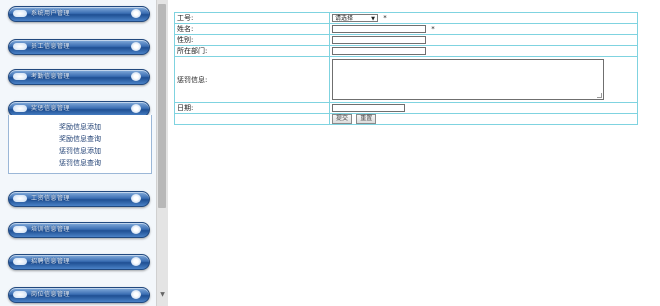 This screenshot has width=660, height=306. Describe the element at coordinates (252, 29) in the screenshot. I see `name-label: 姓名:` at that location.